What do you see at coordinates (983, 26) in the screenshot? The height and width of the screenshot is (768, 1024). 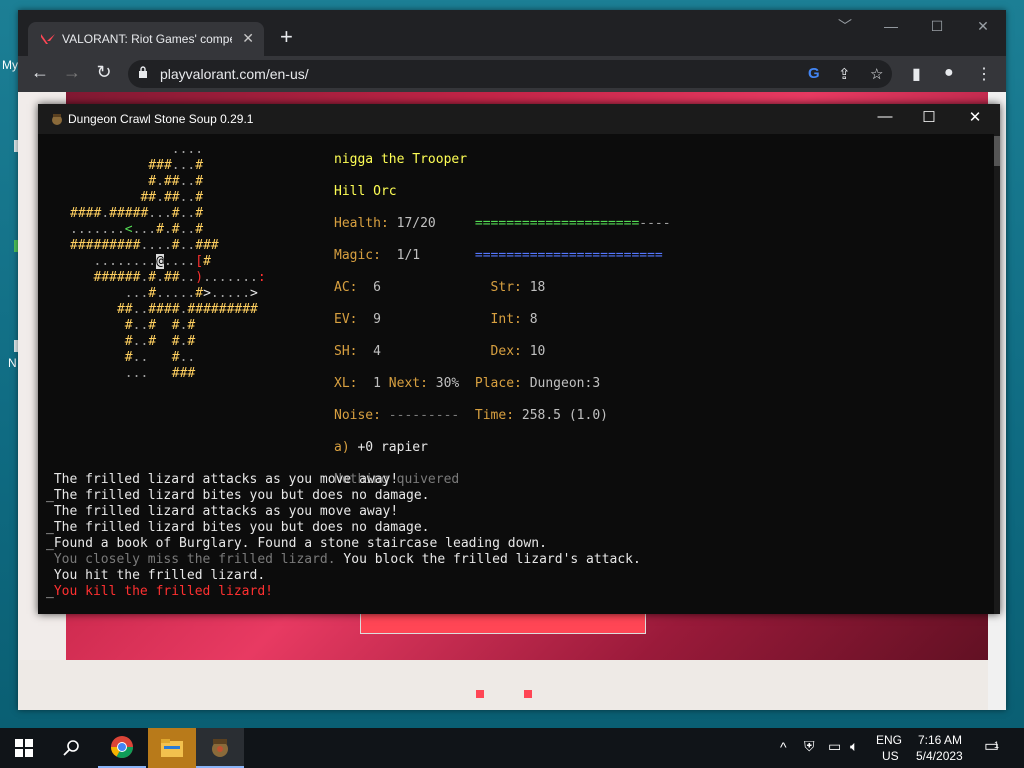 I see `close-window-icon: ✕` at bounding box center [983, 26].